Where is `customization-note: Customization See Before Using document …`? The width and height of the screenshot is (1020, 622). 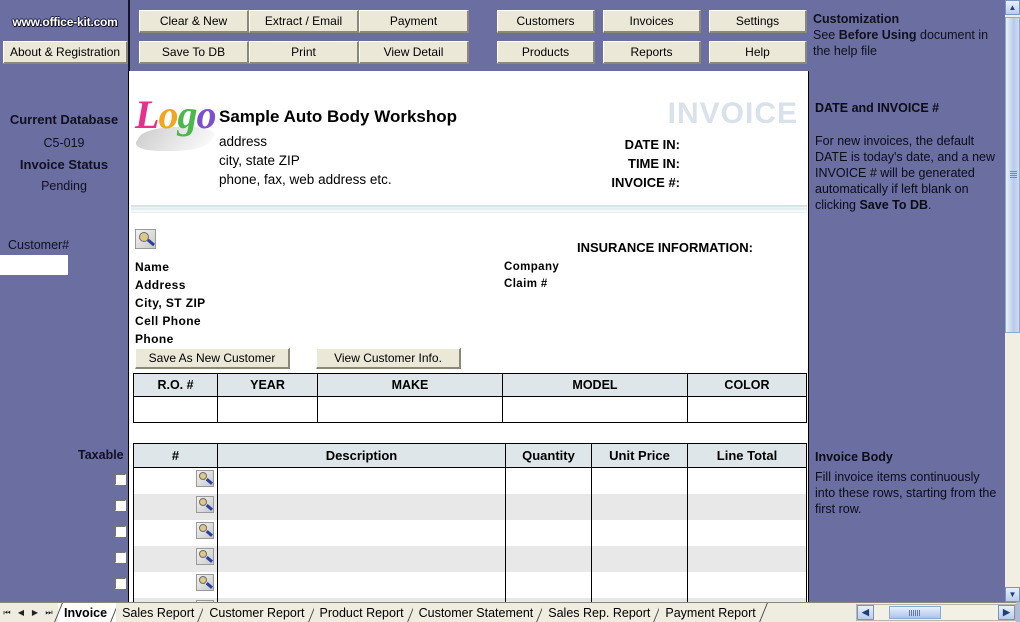
customization-note: Customization See Before Using document … is located at coordinates (905, 35).